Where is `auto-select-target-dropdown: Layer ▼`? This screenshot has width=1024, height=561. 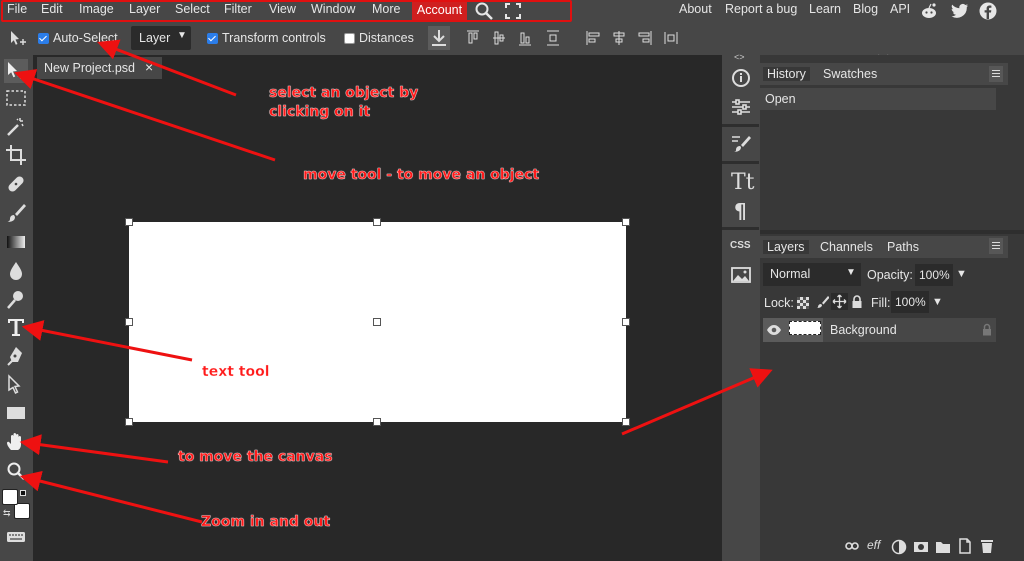
auto-select-target-dropdown: Layer ▼ is located at coordinates (161, 38).